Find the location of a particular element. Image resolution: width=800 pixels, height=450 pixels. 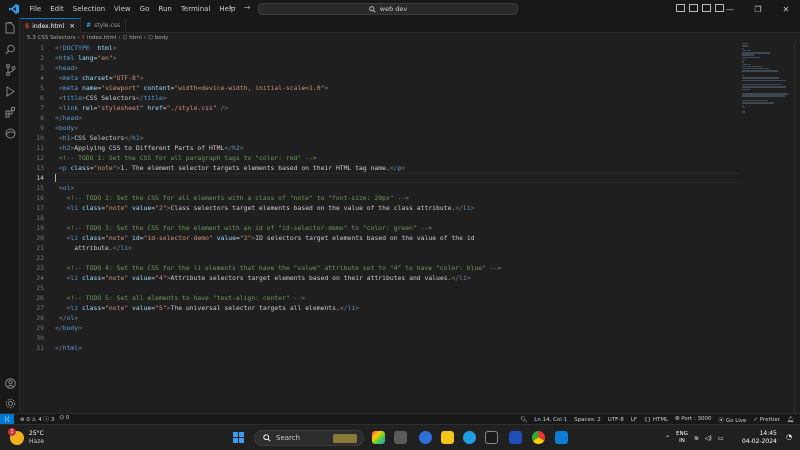

breadcrumb-folder: 5.3 CSS Selectors is located at coordinates (51, 38).